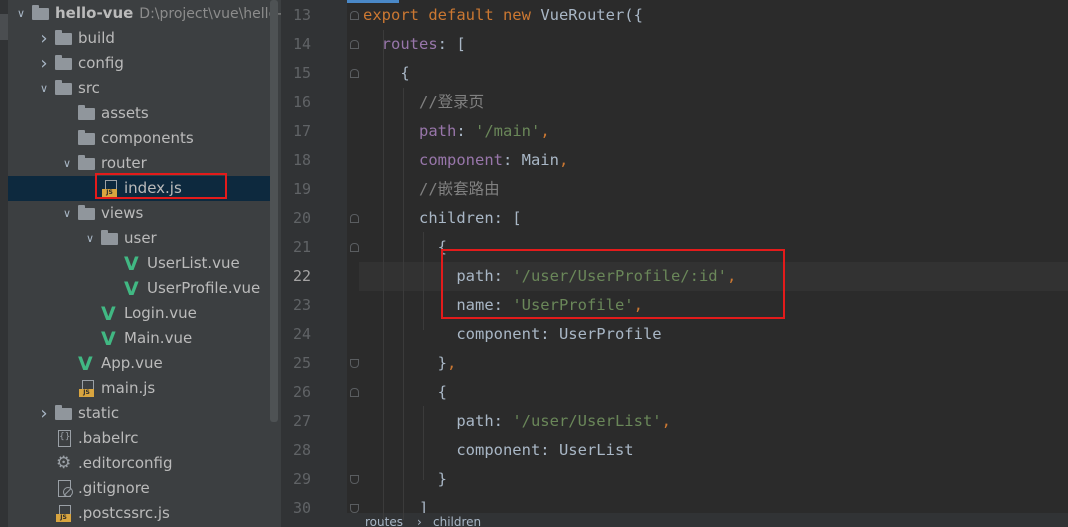 This screenshot has width=1068, height=527. Describe the element at coordinates (438, 421) in the screenshot. I see `code-token: path:` at that location.